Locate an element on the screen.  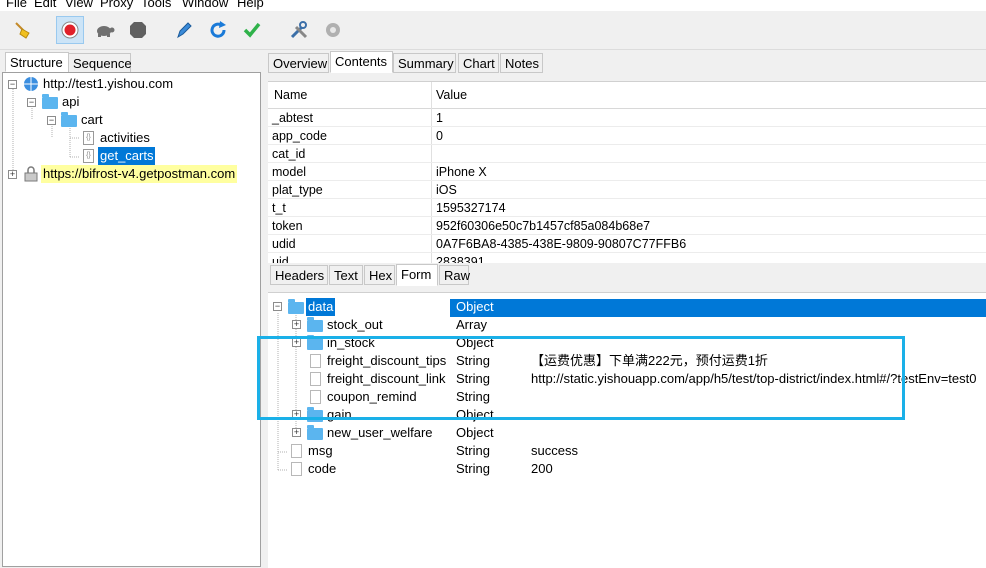
menu-file: File is located at coordinates (16, 5).